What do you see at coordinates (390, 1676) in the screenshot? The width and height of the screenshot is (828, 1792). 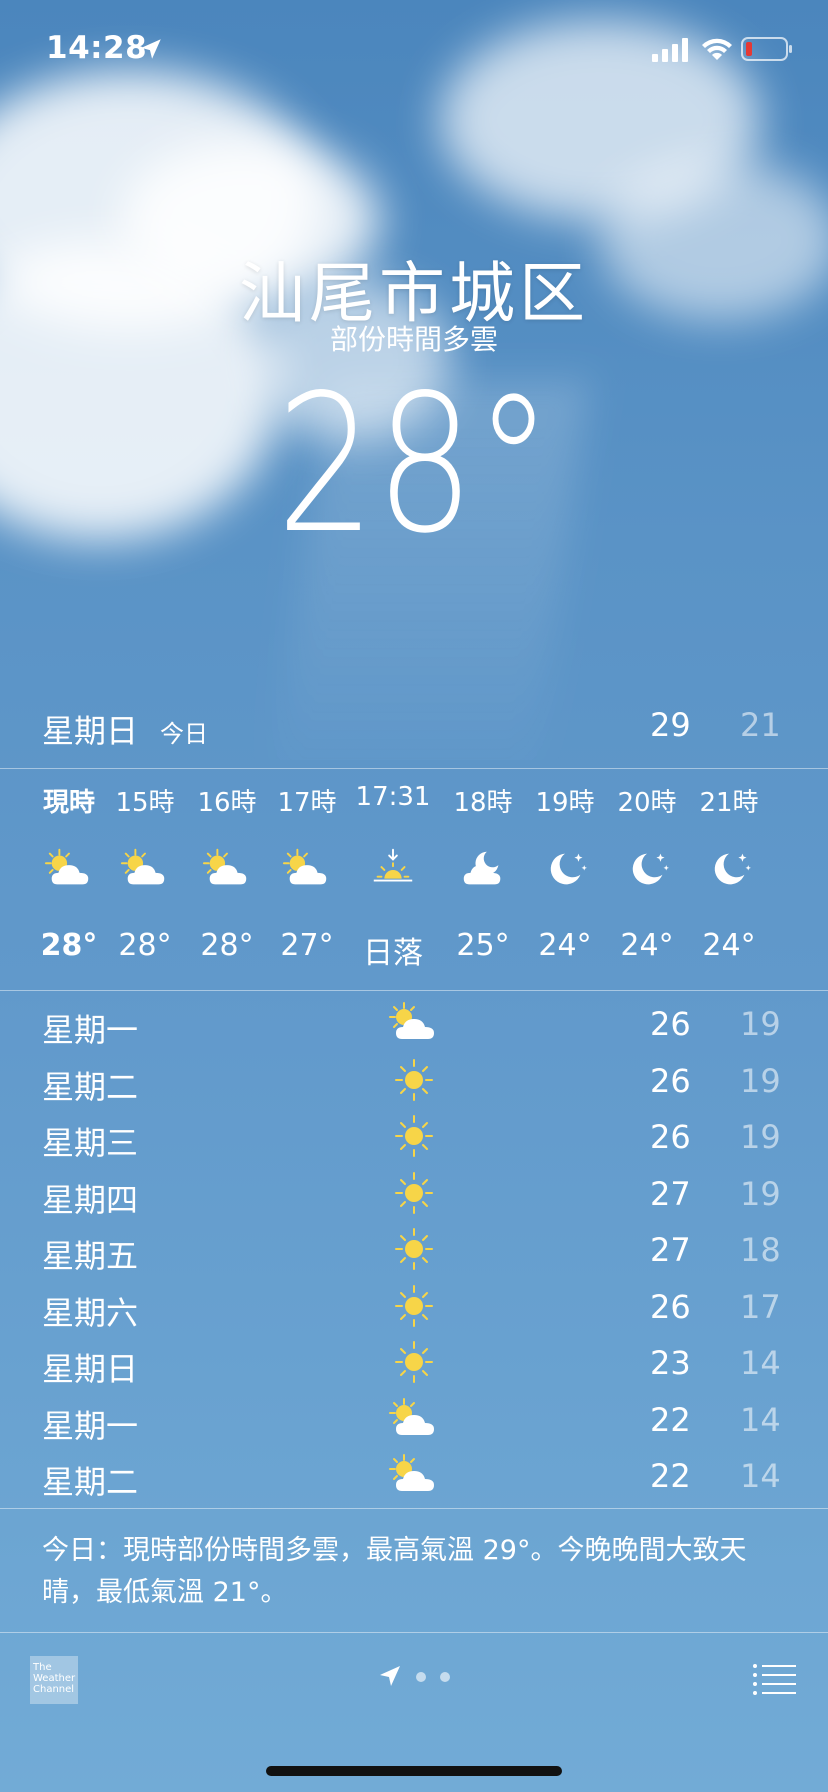 I see `current-location-page-icon` at bounding box center [390, 1676].